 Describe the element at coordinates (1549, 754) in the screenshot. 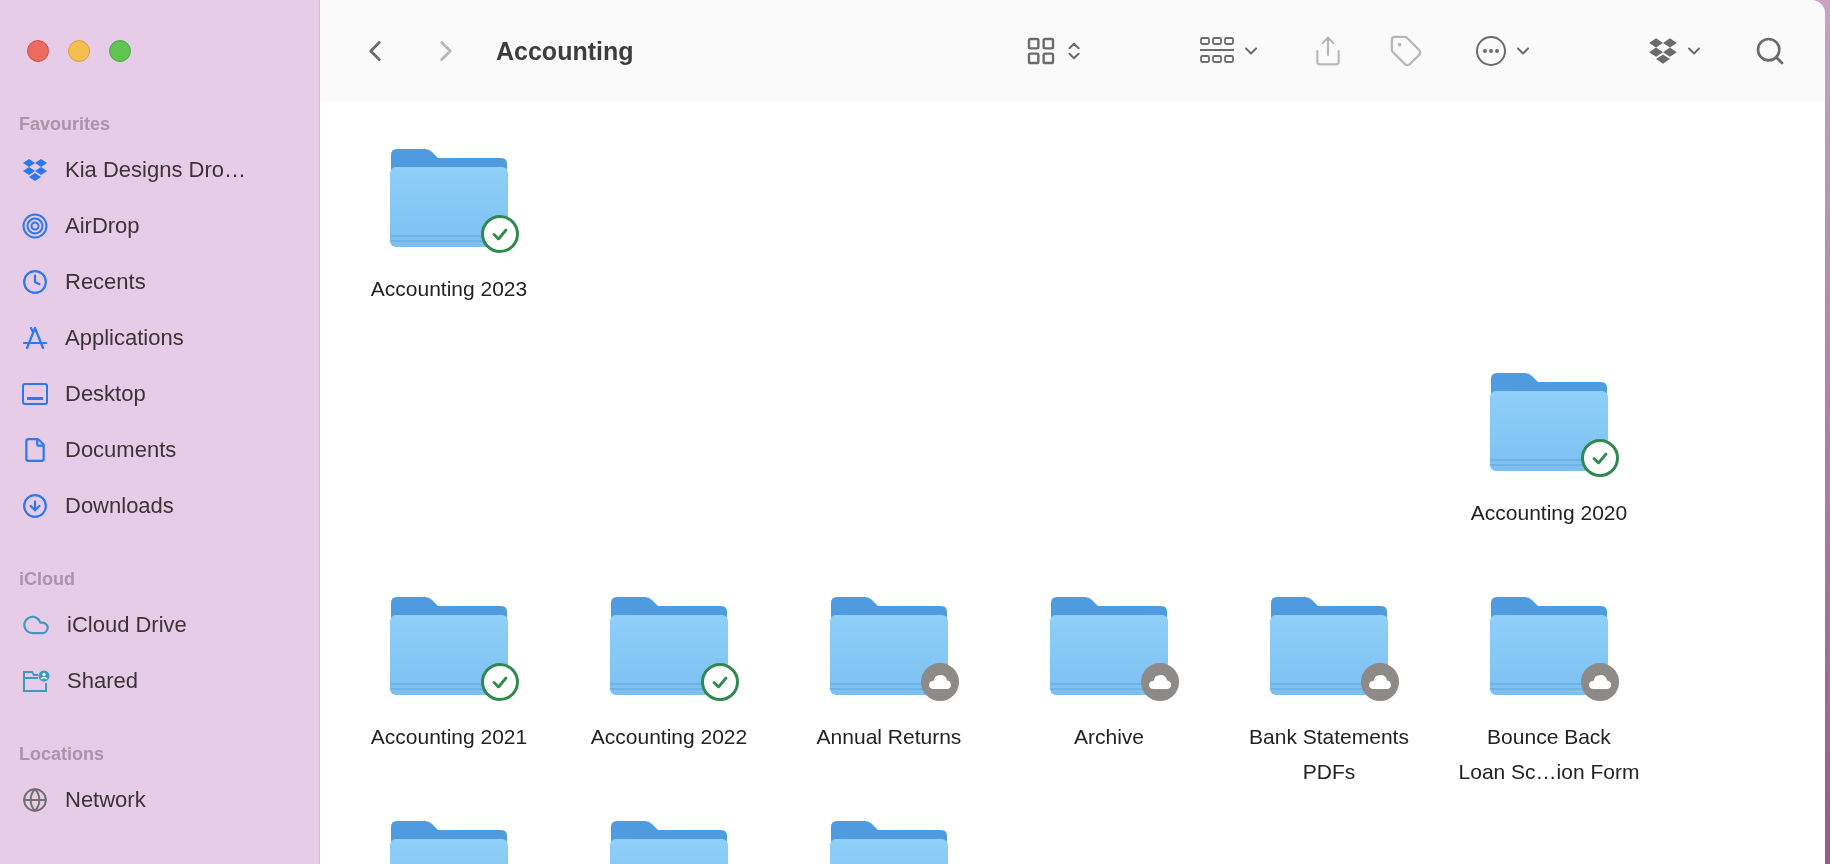

I see `folder-name: Bounce Back Loan Sc…ion Form` at that location.